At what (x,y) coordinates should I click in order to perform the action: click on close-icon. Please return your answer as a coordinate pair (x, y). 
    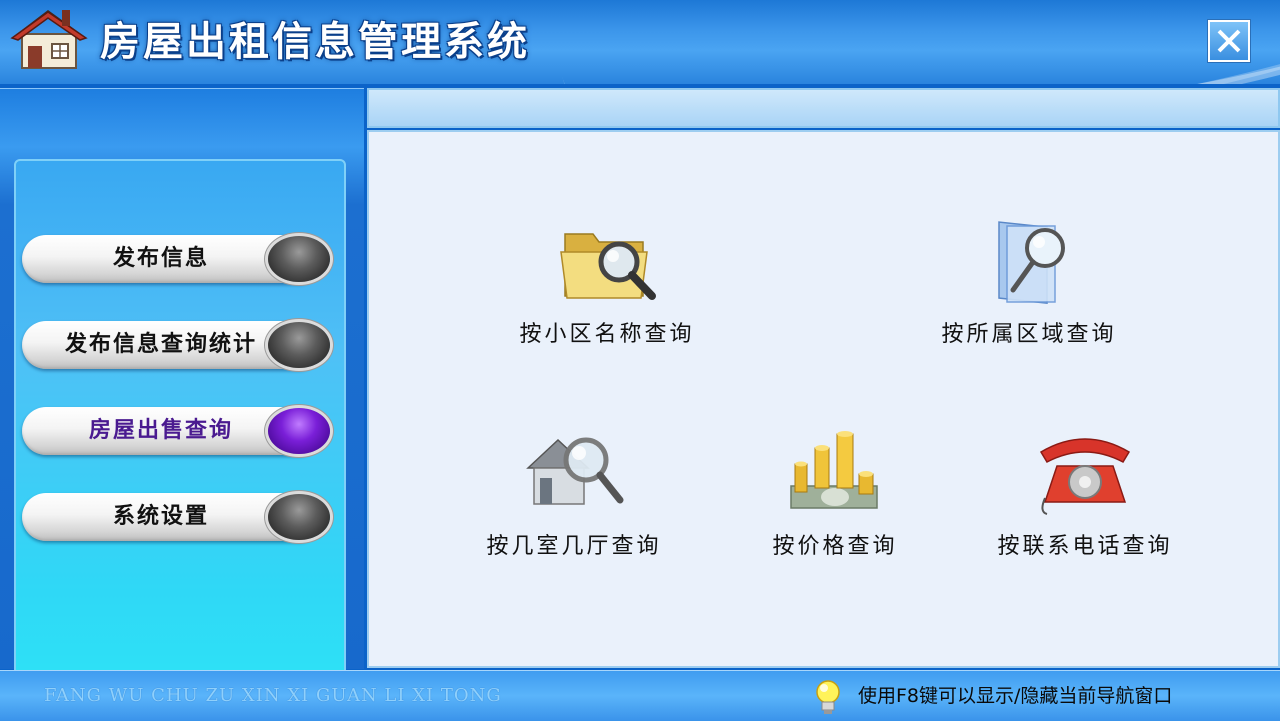
    Looking at the image, I should click on (1229, 41).